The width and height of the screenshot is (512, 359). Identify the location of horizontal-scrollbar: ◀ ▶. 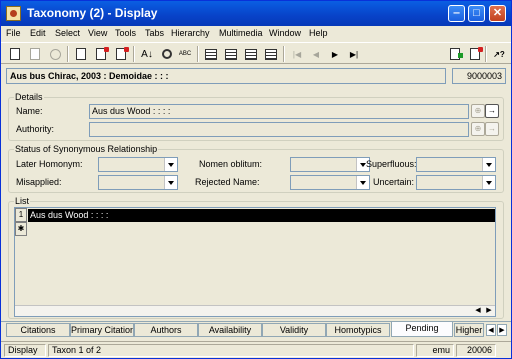
(255, 310).